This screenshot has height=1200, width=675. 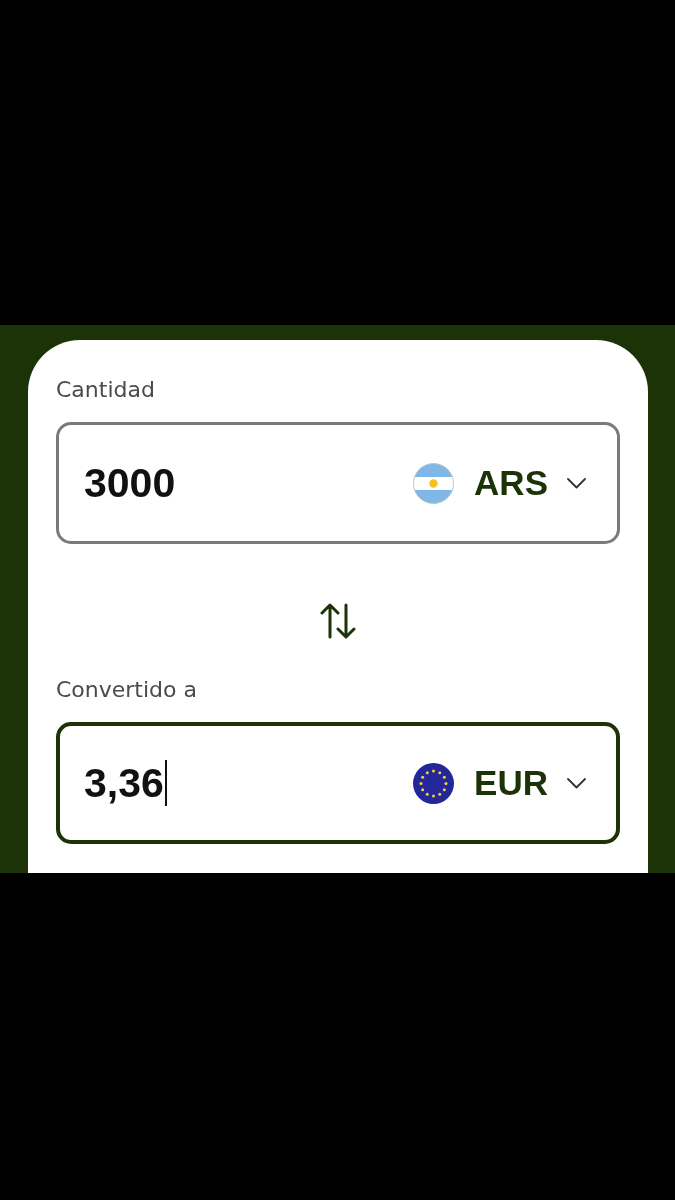 What do you see at coordinates (499, 783) in the screenshot?
I see `currency-select-button: EUR` at bounding box center [499, 783].